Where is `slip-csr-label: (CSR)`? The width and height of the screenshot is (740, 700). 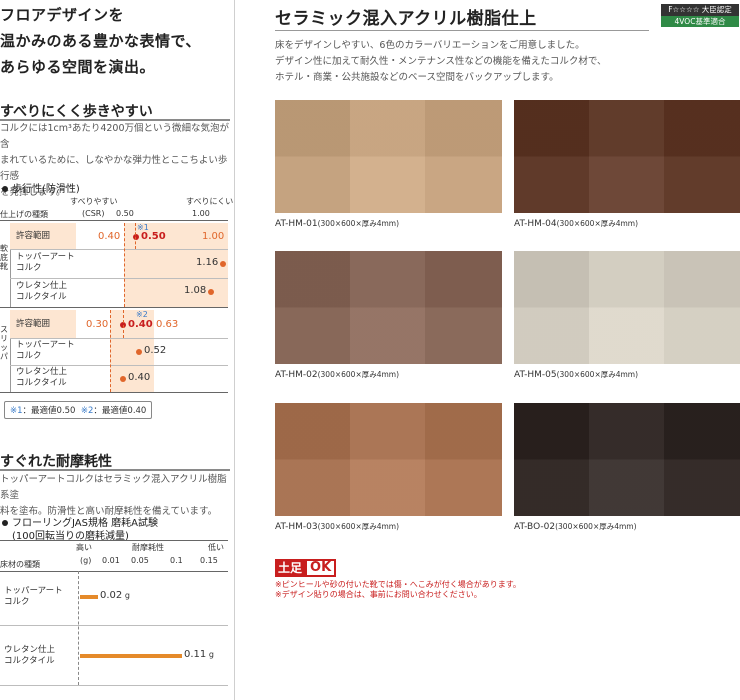
slip-csr-label: (CSR) is located at coordinates (93, 213).